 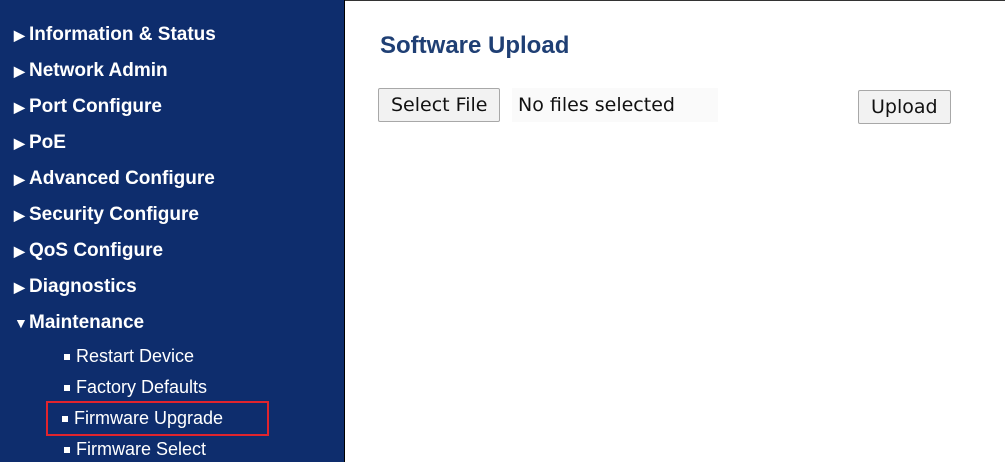 What do you see at coordinates (135, 356) in the screenshot?
I see `sub-item-label: Restart Device` at bounding box center [135, 356].